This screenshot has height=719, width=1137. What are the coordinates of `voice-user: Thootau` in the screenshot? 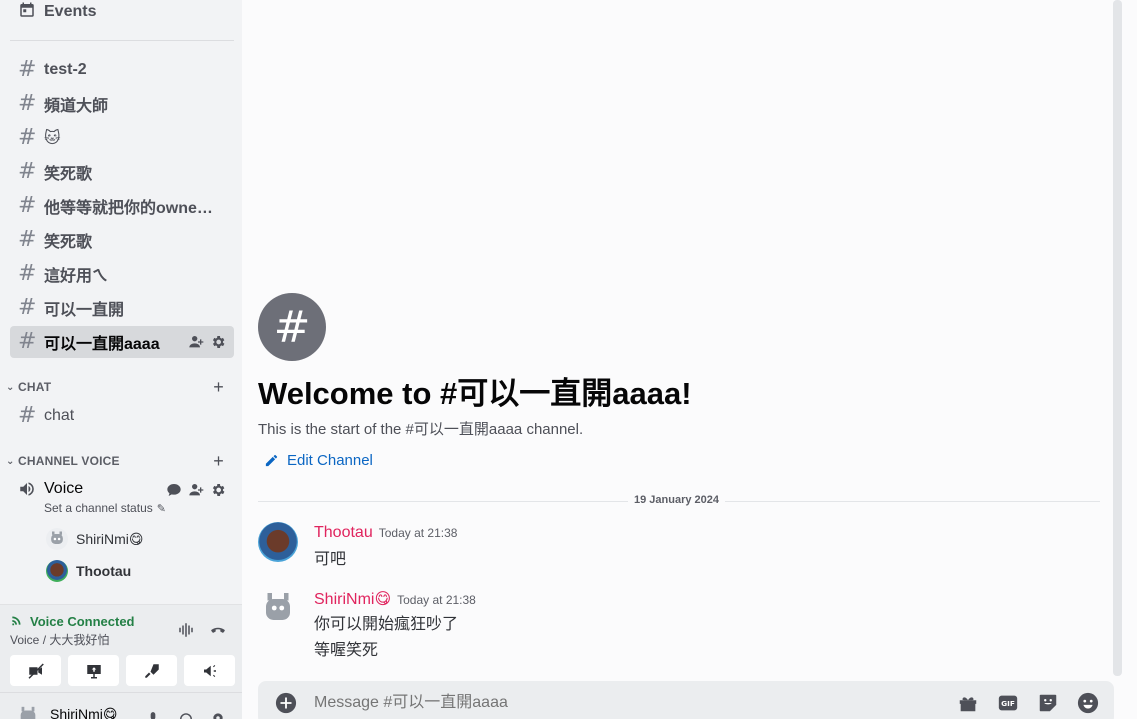 It's located at (88, 571).